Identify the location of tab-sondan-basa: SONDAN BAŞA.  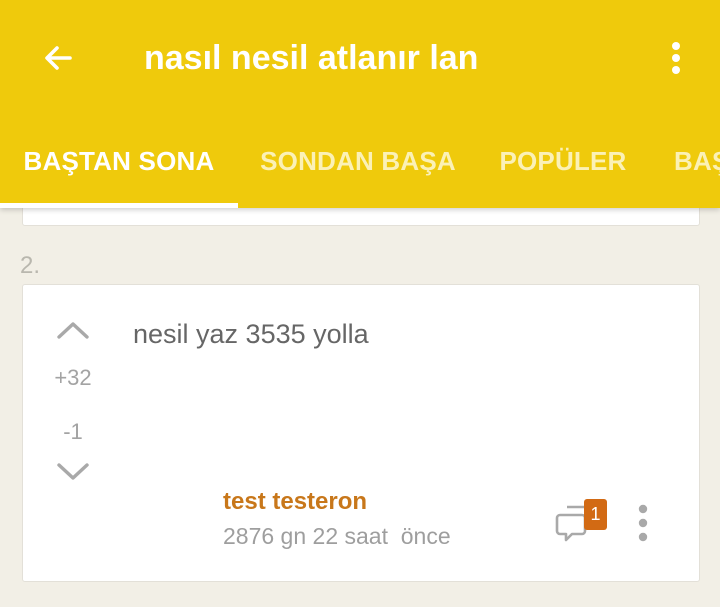
(358, 163).